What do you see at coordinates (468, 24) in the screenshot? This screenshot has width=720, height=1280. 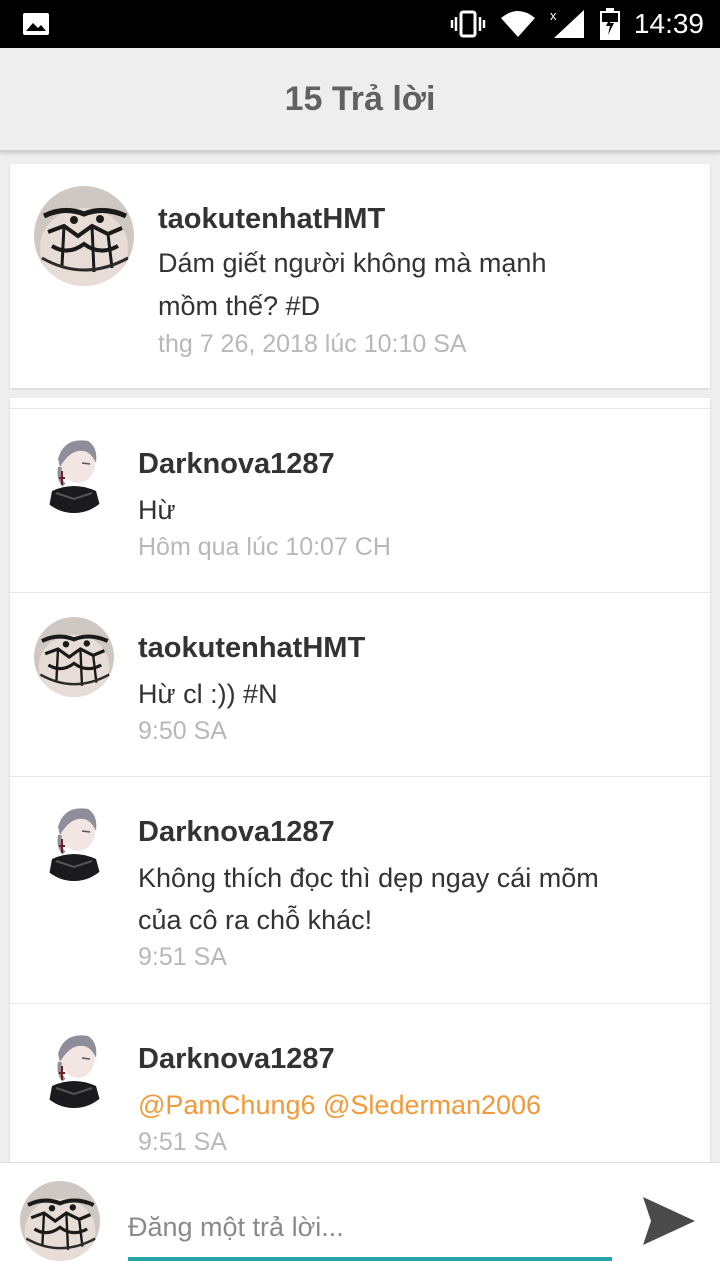 I see `vibrate-icon` at bounding box center [468, 24].